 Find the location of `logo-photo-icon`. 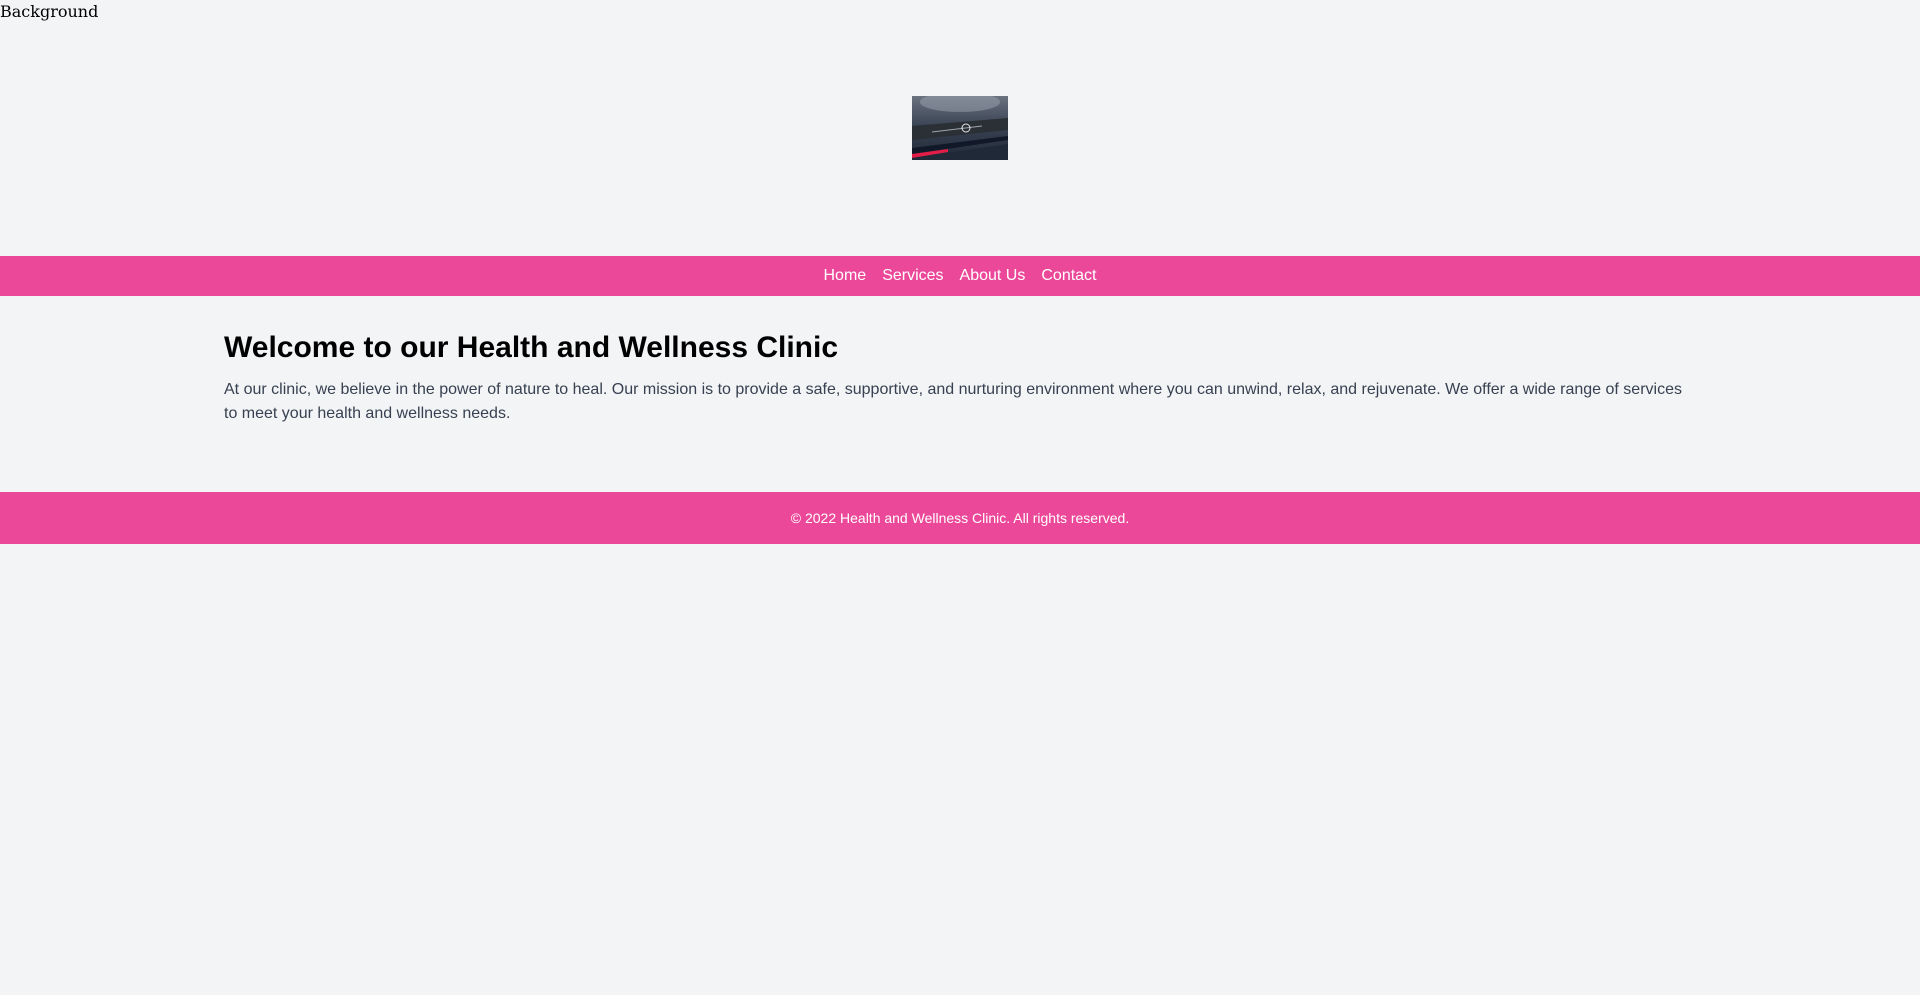

logo-photo-icon is located at coordinates (960, 128).